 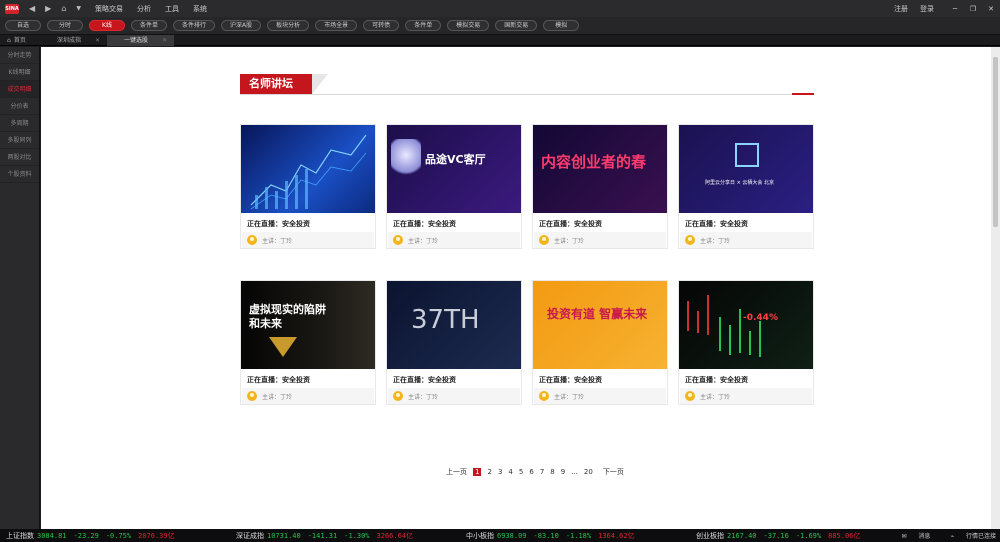 I want to click on stock-board-image, so click(x=724, y=326).